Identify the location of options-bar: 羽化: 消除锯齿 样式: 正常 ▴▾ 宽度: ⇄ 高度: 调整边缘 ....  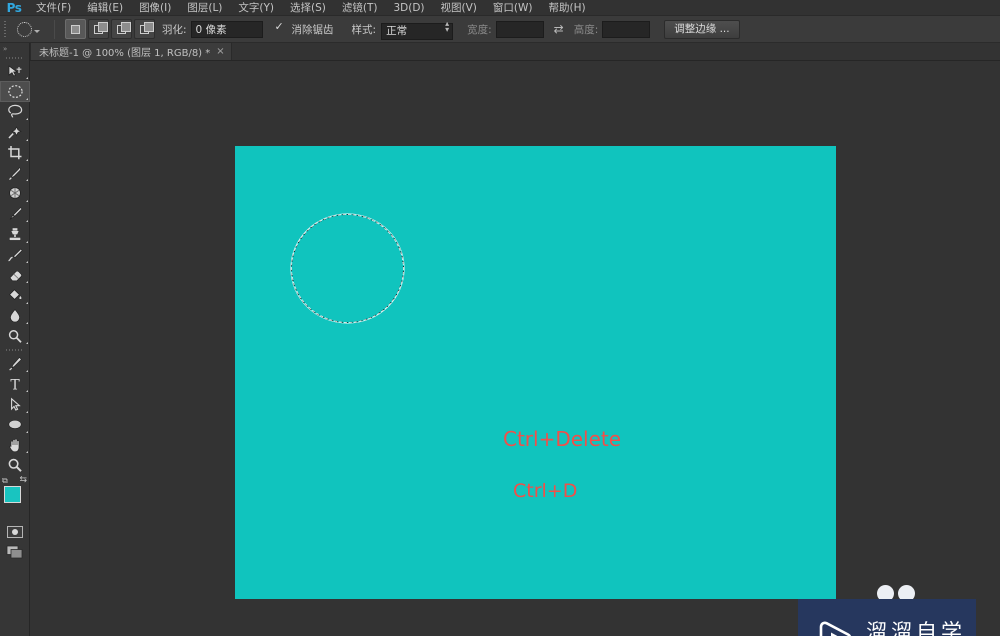
(500, 29).